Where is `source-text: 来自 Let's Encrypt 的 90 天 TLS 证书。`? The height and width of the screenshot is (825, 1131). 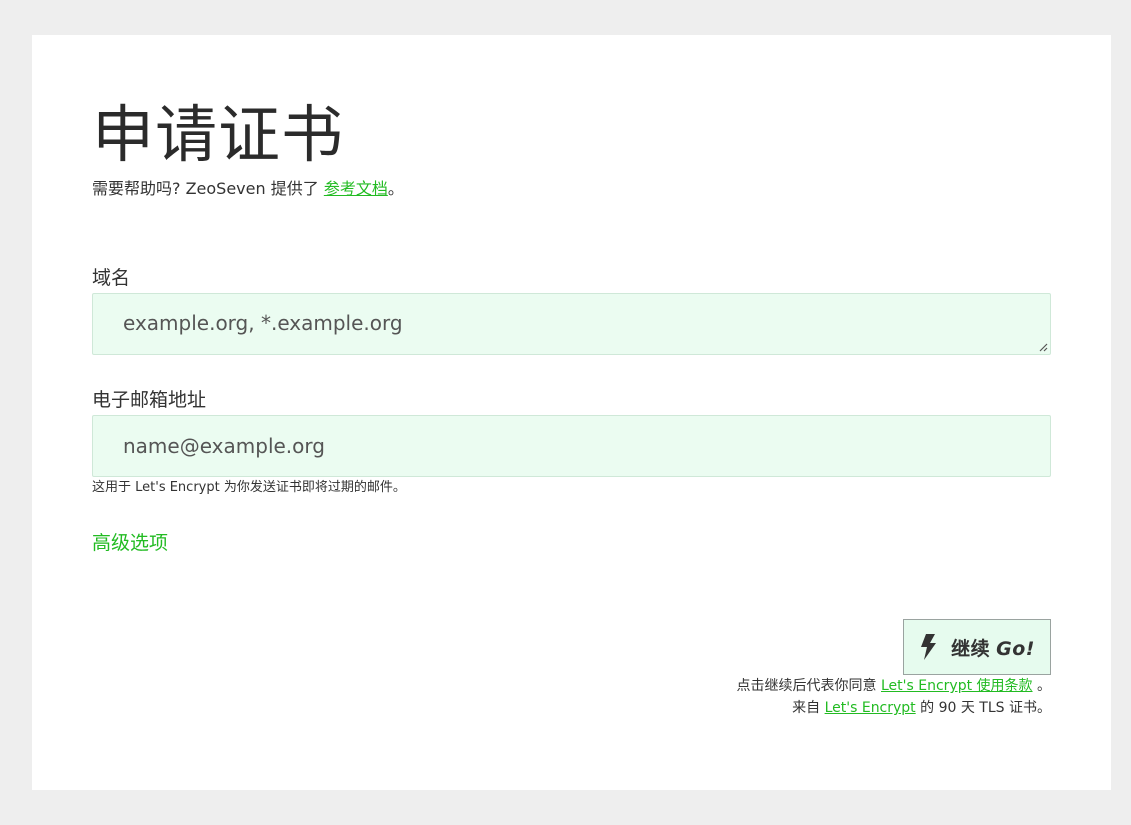
source-text: 来自 Let's Encrypt 的 90 天 TLS 证书。 is located at coordinates (921, 708).